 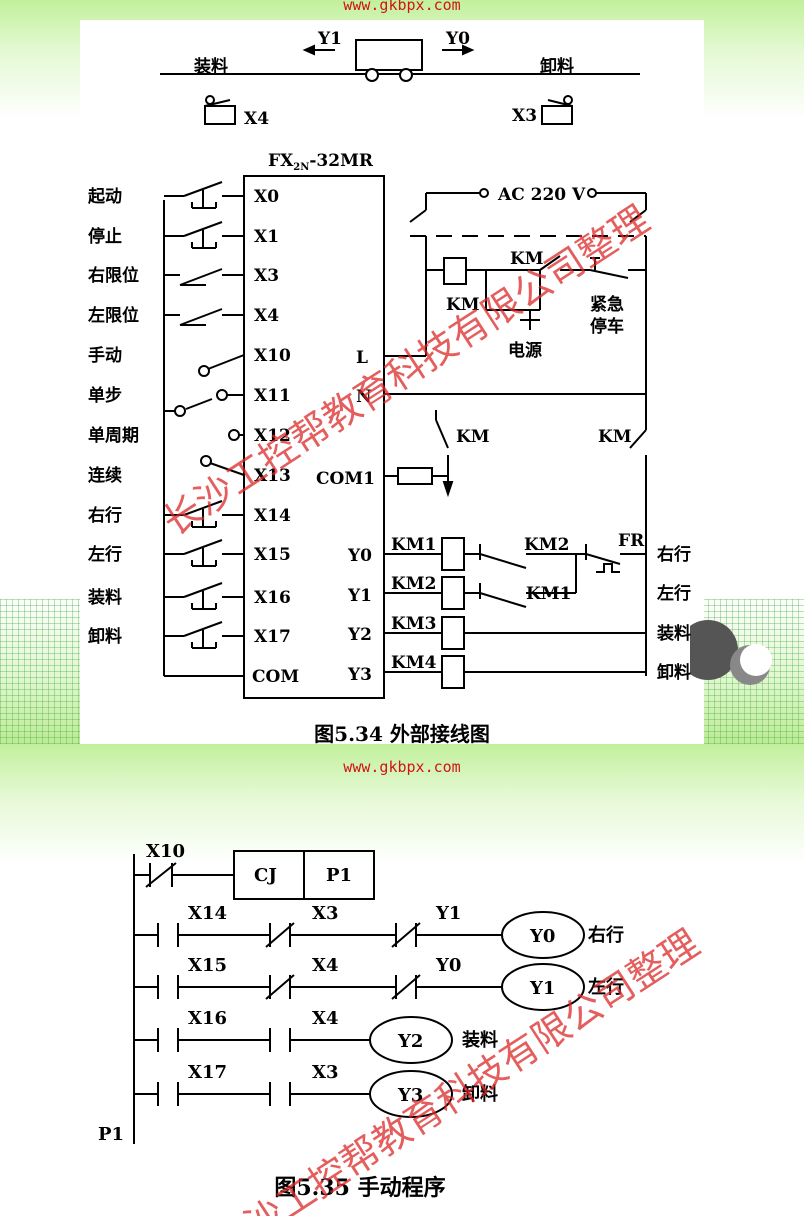 I want to click on ladder-rung: X15 X4 Y0 Y1 左行, so click(x=379, y=983).